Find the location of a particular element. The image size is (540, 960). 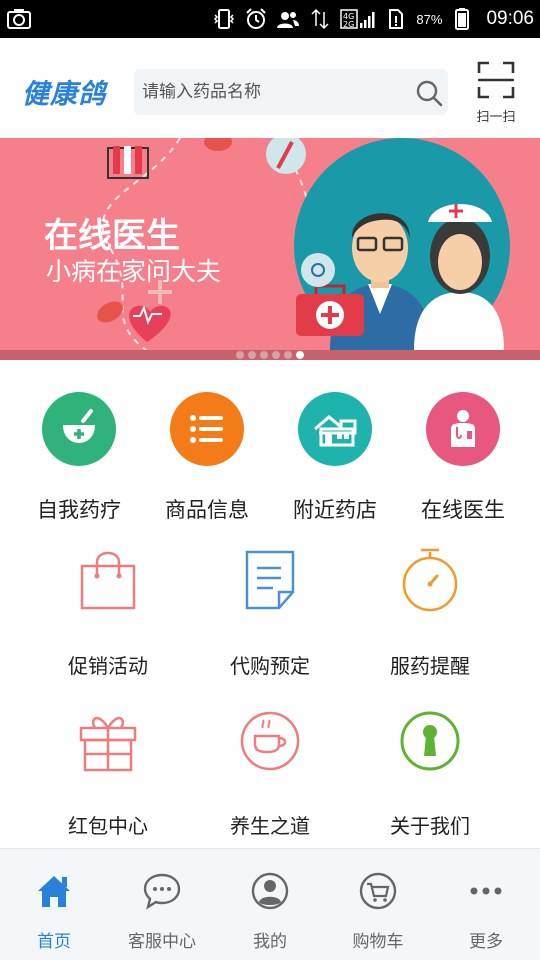

nav-home: 首页 is located at coordinates (54, 904).